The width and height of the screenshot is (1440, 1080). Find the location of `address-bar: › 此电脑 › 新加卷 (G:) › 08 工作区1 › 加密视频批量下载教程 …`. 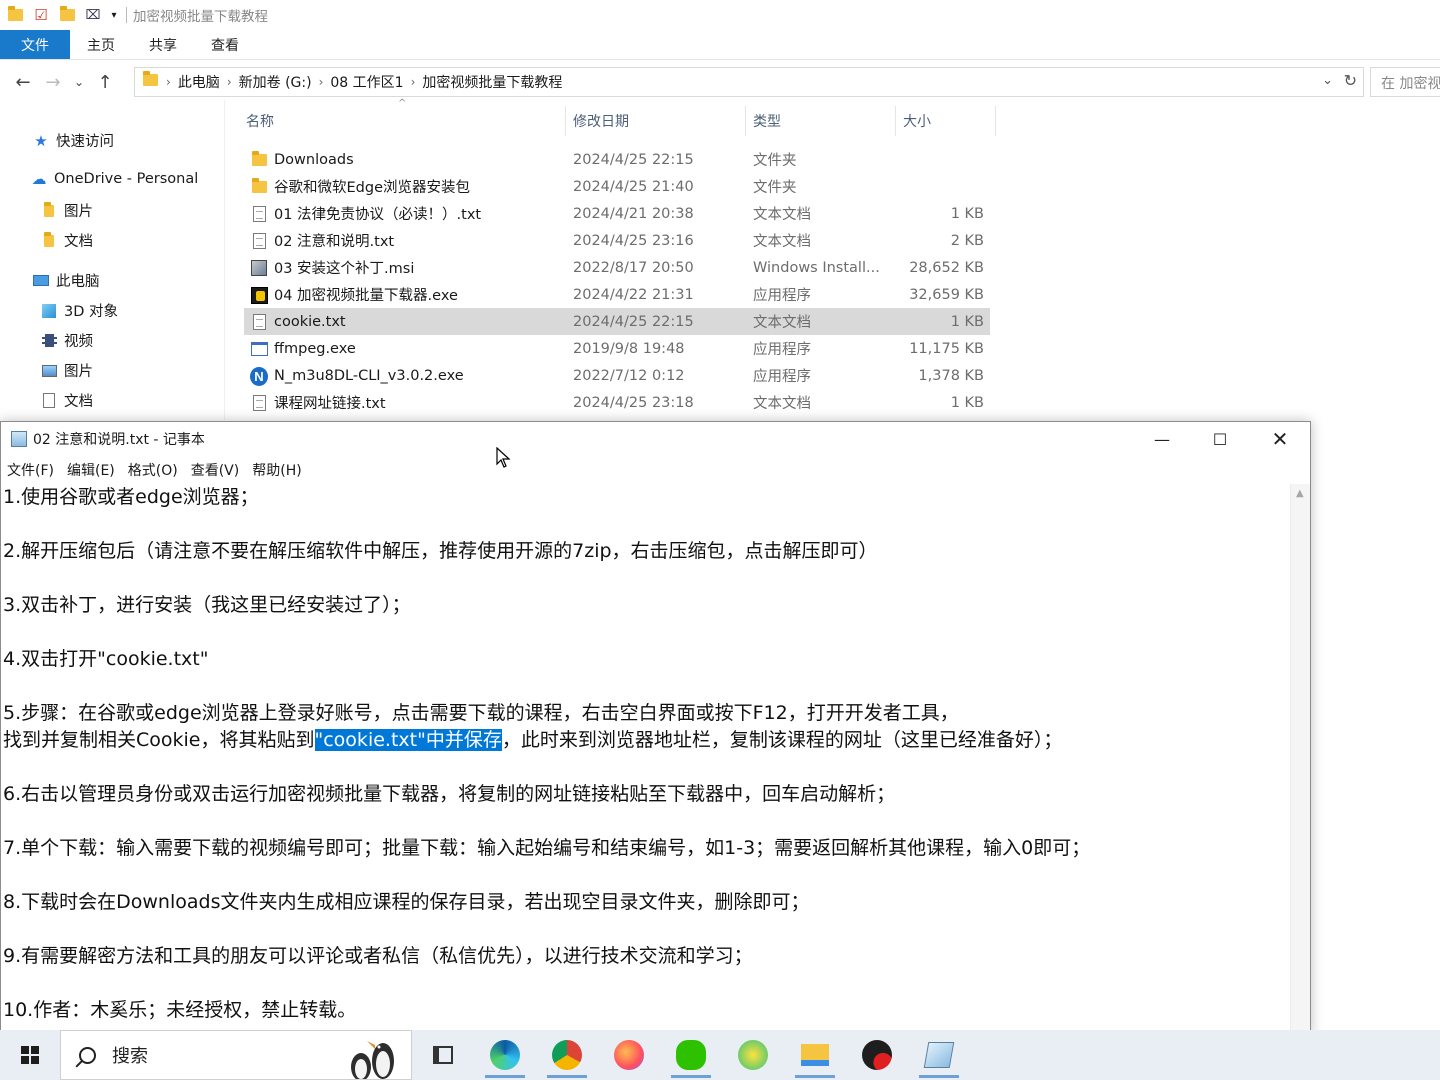

address-bar: › 此电脑 › 新加卷 (G:) › 08 工作区1 › 加密视频批量下载教程 … is located at coordinates (749, 82).